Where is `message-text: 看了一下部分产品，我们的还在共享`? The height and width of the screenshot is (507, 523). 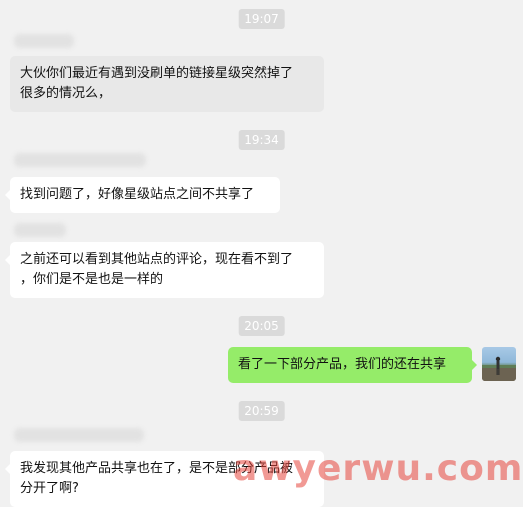 message-text: 看了一下部分产品，我们的还在共享 is located at coordinates (342, 364).